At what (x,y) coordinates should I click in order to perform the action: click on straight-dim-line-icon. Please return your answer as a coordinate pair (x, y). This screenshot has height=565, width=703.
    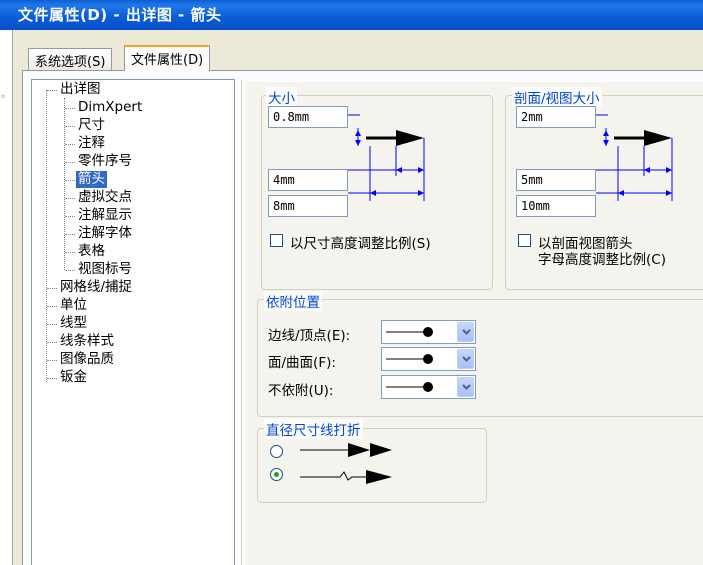
    Looking at the image, I should click on (346, 450).